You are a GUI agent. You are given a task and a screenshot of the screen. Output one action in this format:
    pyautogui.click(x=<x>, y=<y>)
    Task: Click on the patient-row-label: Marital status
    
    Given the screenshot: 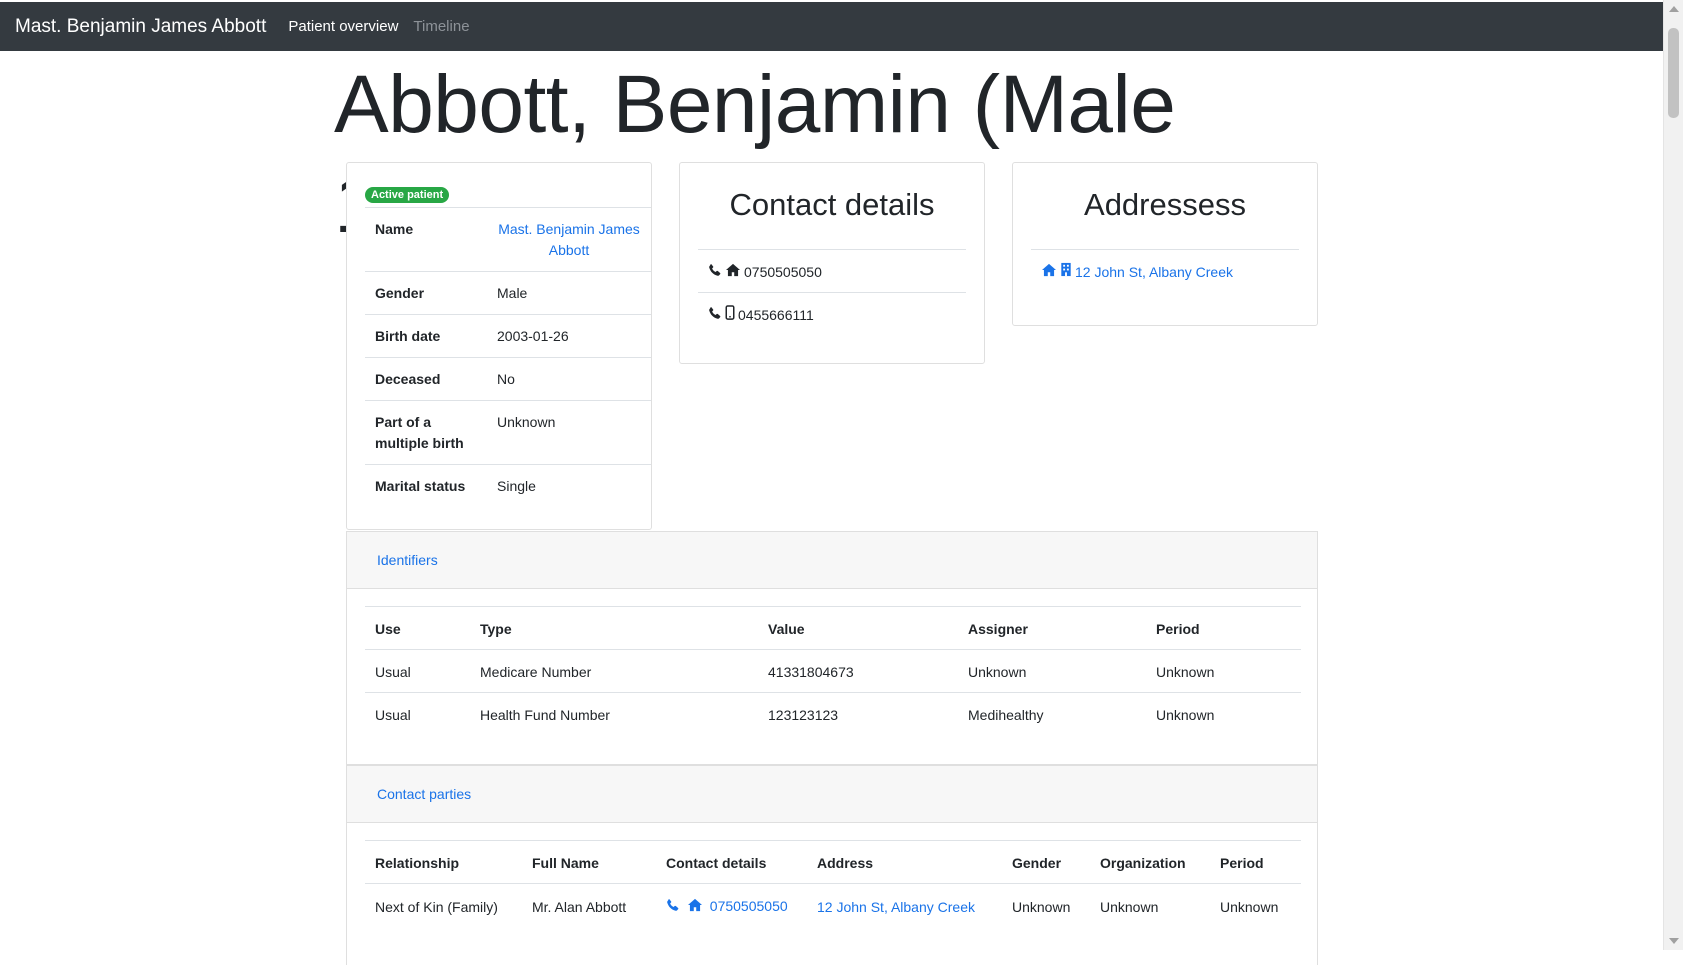 What is the action you would take?
    pyautogui.click(x=426, y=485)
    